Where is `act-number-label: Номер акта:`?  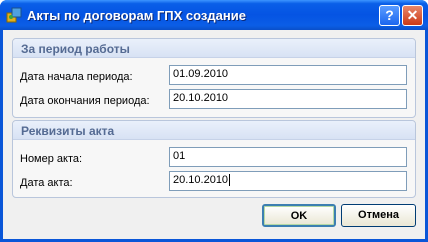
act-number-label: Номер акта: is located at coordinates (51, 159).